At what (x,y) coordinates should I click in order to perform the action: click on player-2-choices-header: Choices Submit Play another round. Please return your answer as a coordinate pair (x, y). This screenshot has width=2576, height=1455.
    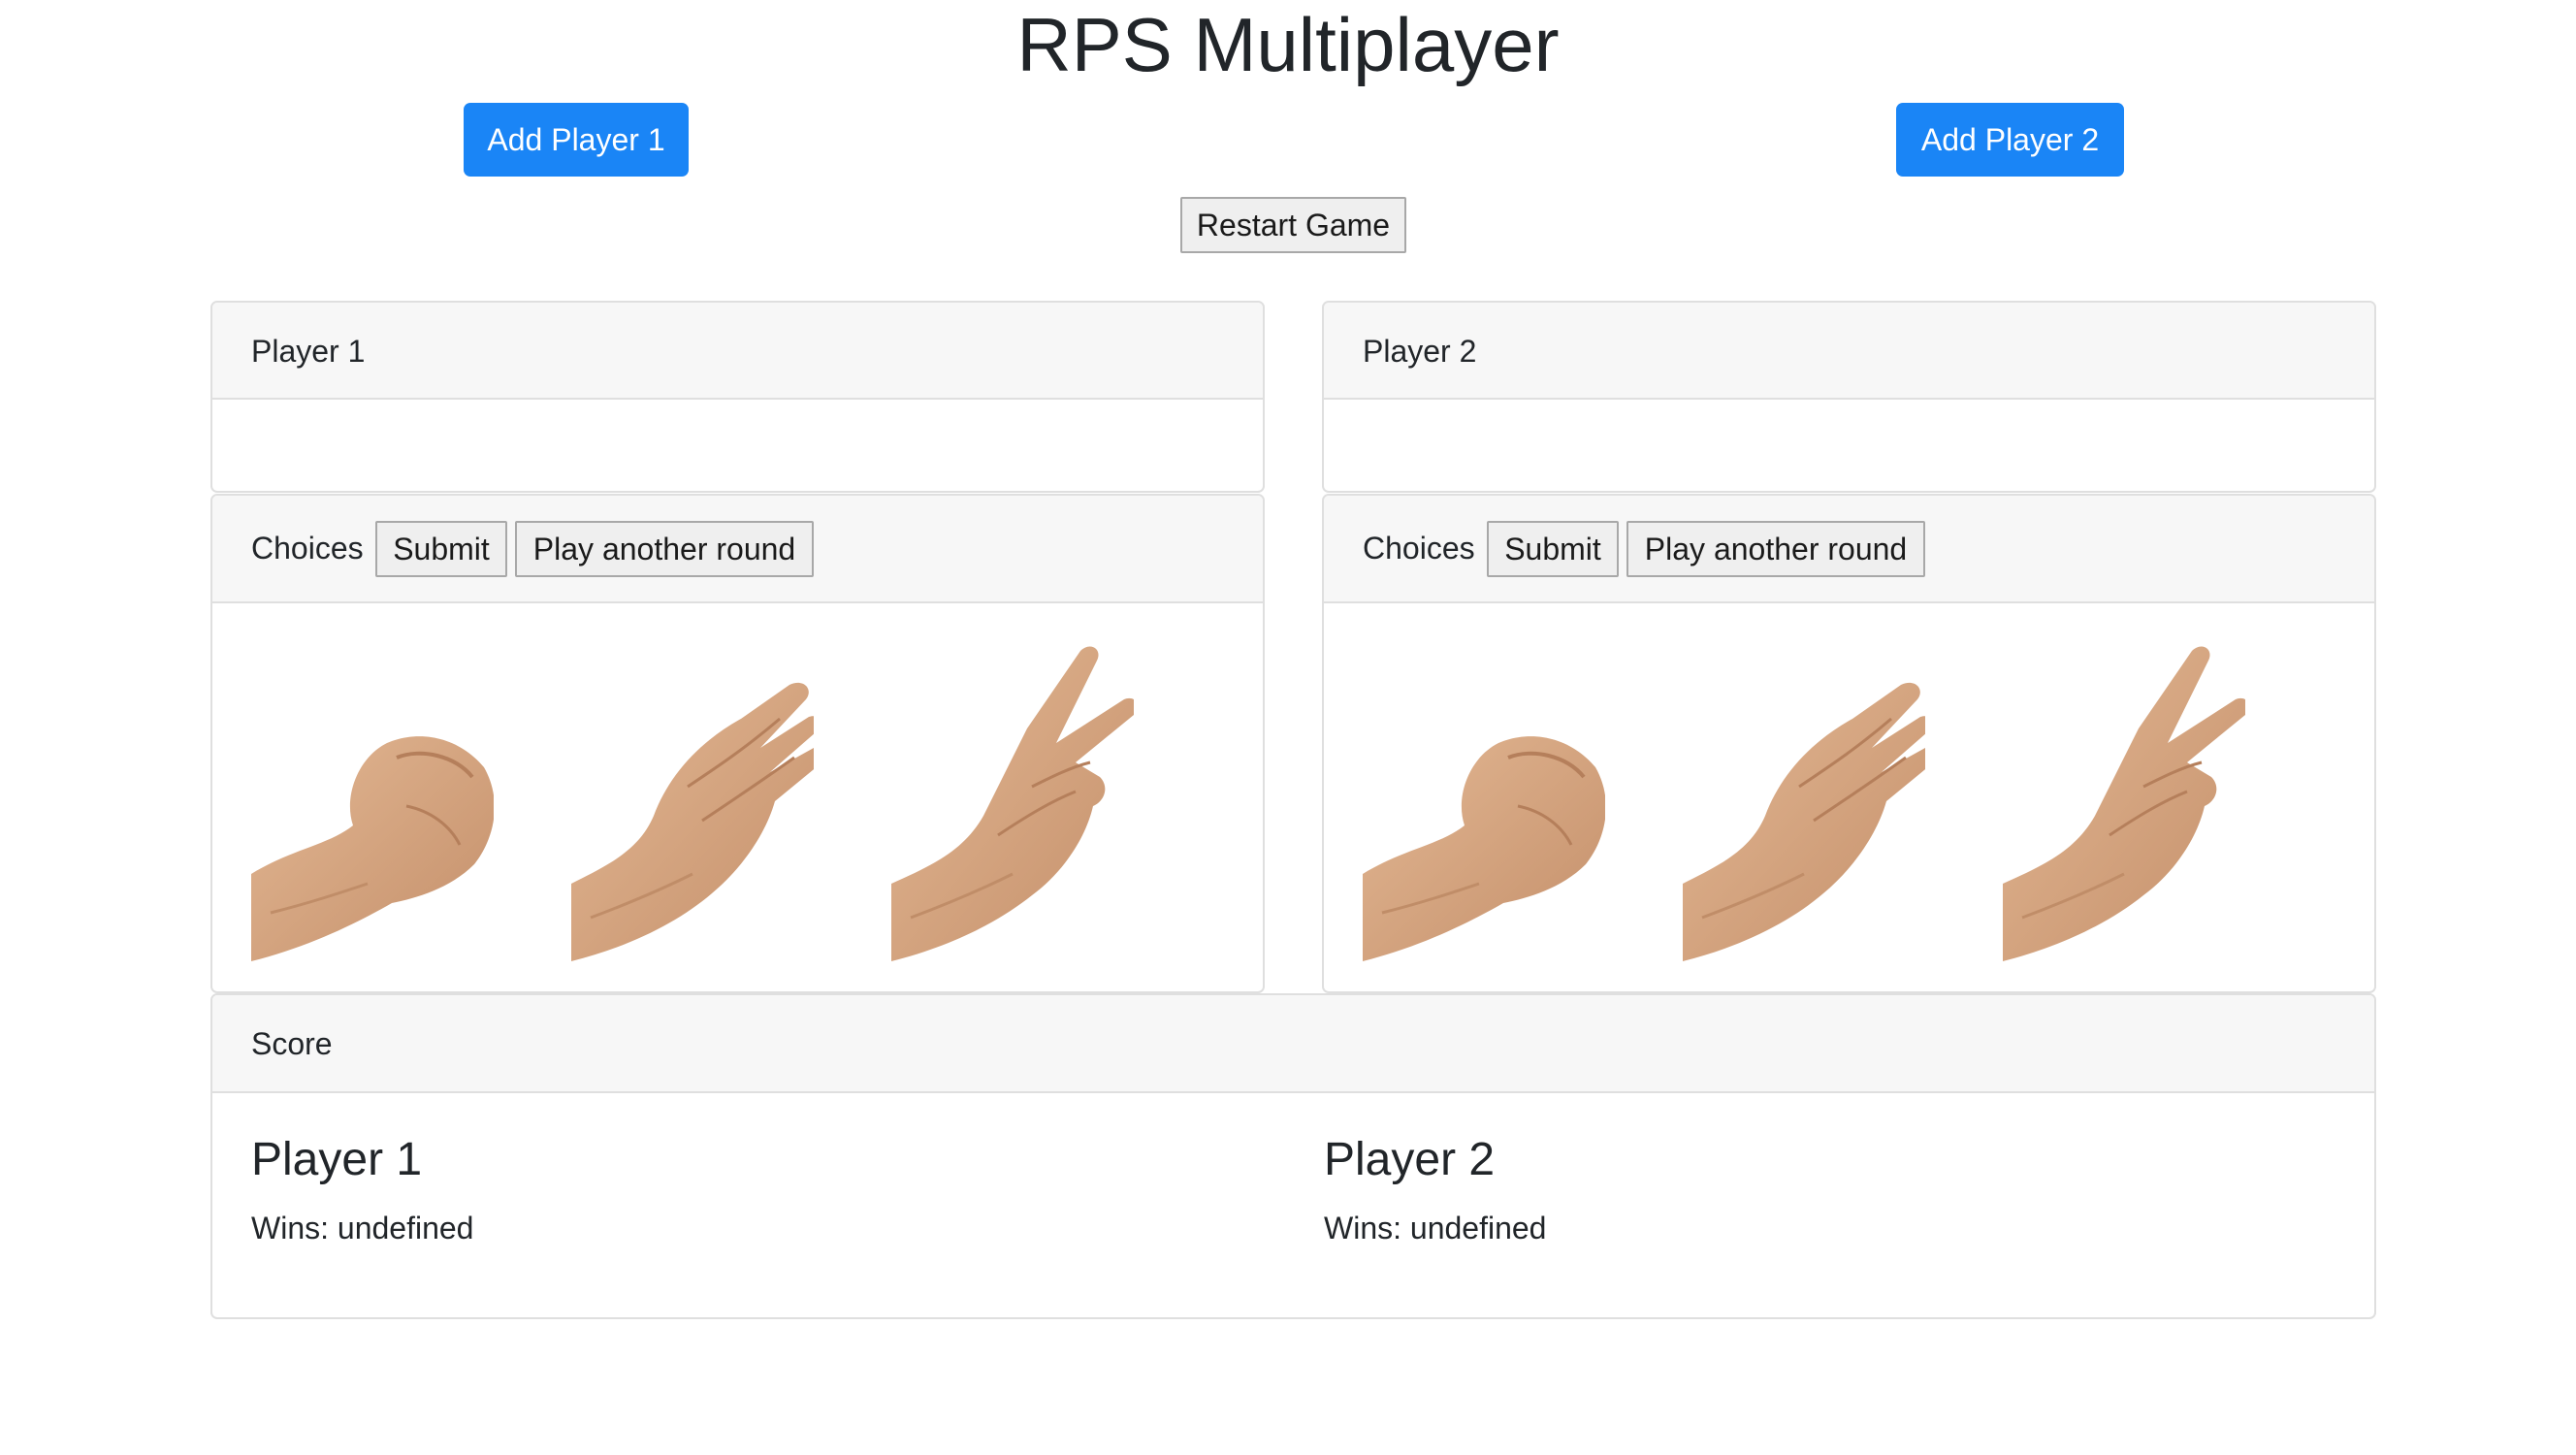
    Looking at the image, I should click on (1849, 549).